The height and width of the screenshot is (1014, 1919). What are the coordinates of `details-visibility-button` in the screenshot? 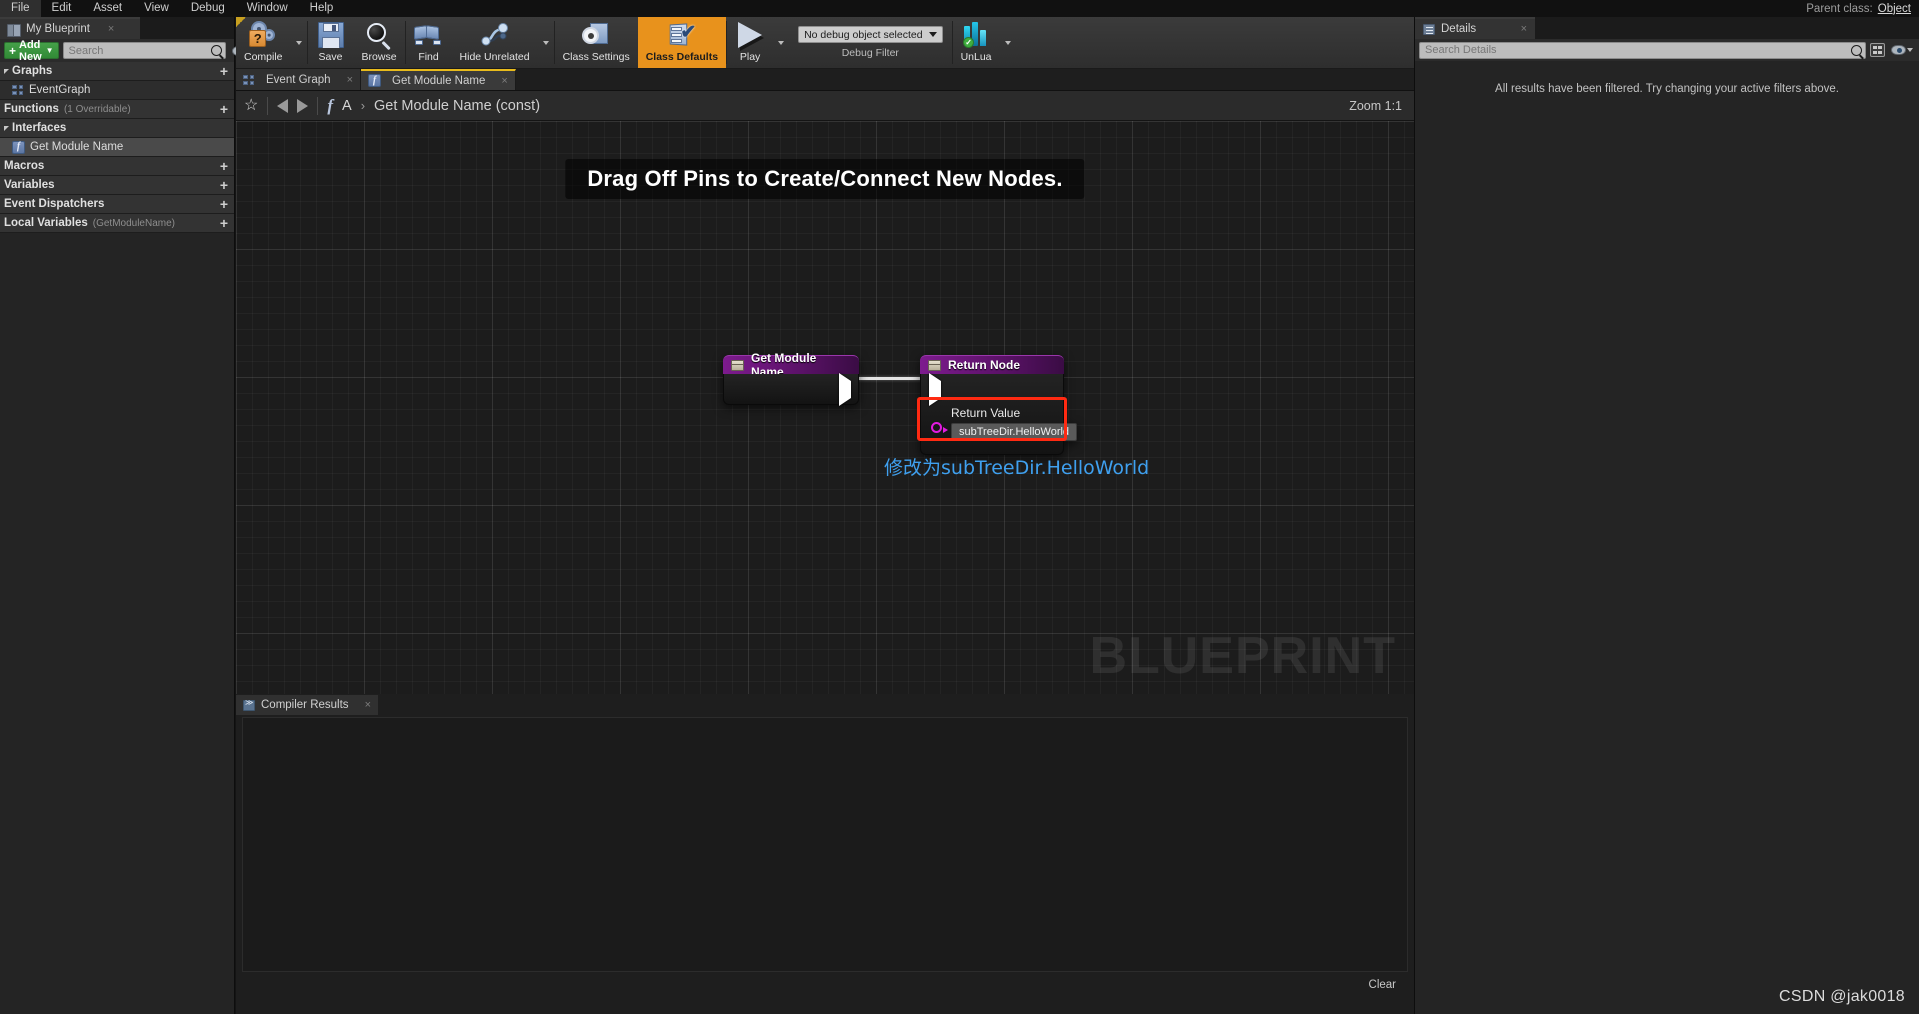 It's located at (1902, 50).